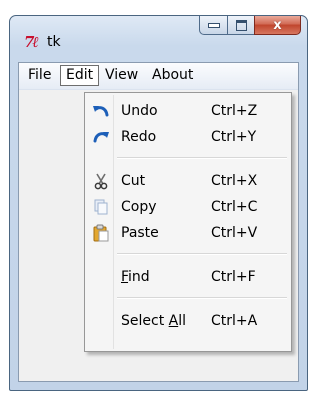 The height and width of the screenshot is (398, 320). I want to click on menu-item-select-all: Select All Ctrl+A, so click(188, 321).